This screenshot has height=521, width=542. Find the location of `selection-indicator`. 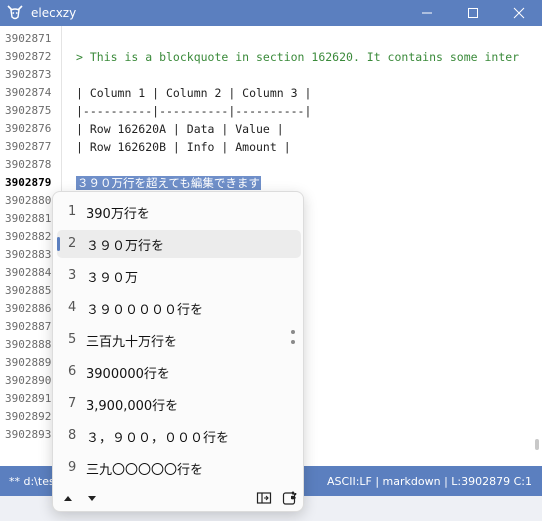

selection-indicator is located at coordinates (58, 244).